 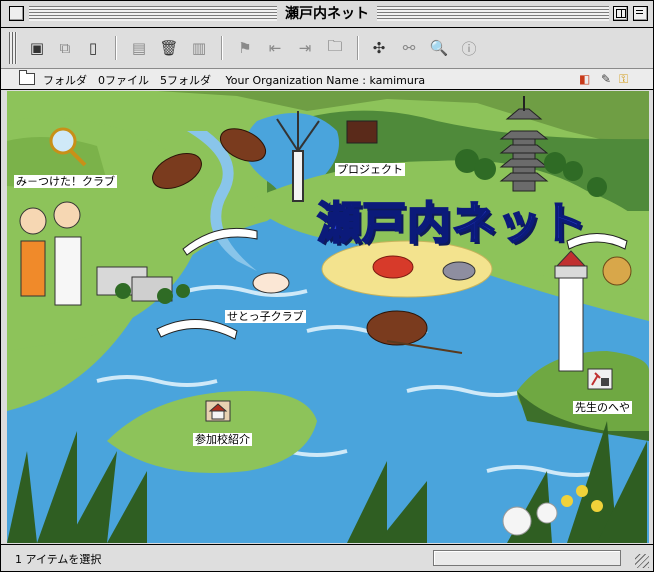 I want to click on resize-grip, so click(x=642, y=561).